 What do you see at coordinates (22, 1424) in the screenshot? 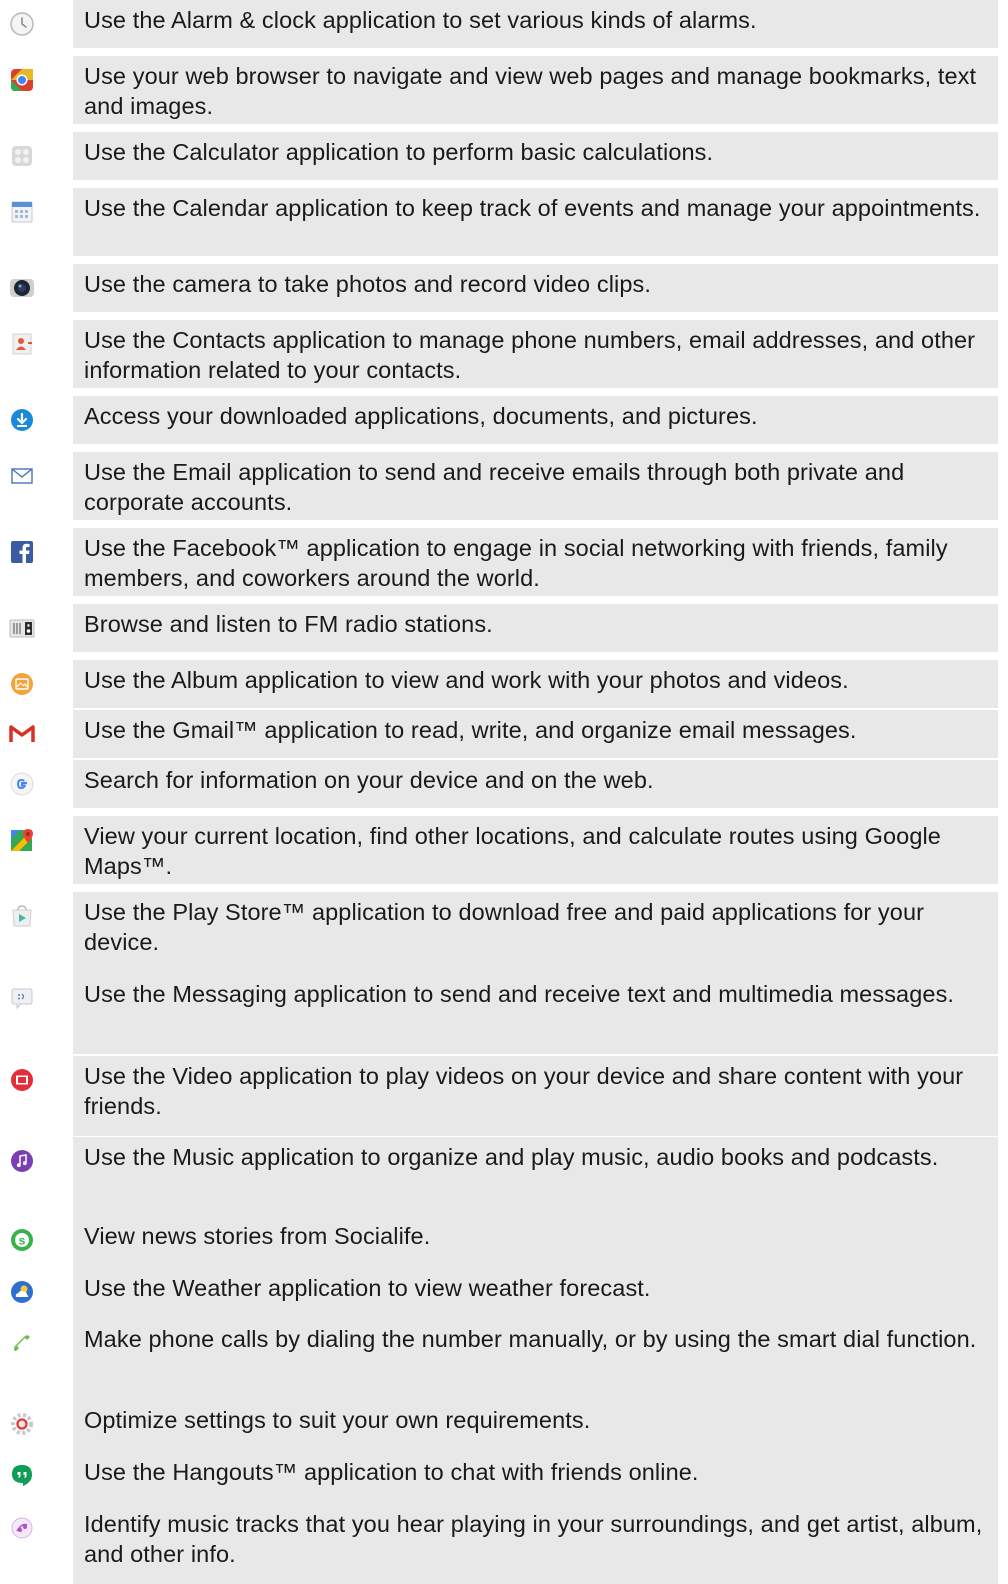
I see `settings-icon` at bounding box center [22, 1424].